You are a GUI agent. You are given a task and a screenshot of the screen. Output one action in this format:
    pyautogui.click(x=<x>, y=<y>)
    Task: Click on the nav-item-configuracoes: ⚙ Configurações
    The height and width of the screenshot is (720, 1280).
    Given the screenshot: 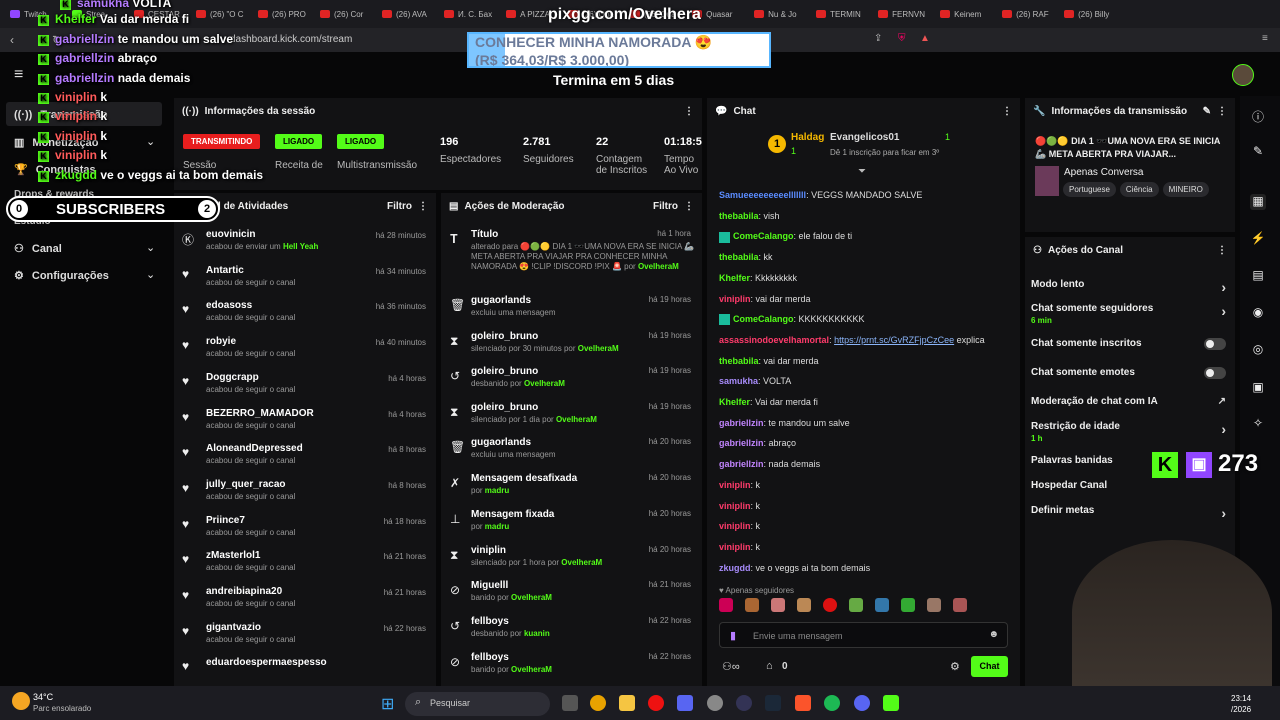 What is the action you would take?
    pyautogui.click(x=61, y=276)
    